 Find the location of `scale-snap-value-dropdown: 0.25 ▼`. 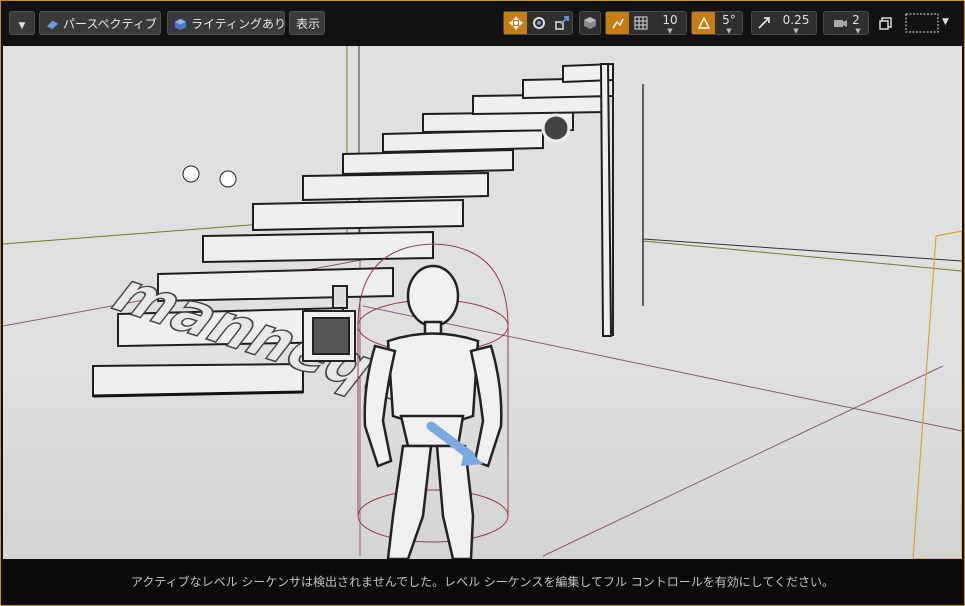

scale-snap-value-dropdown: 0.25 ▼ is located at coordinates (796, 23).